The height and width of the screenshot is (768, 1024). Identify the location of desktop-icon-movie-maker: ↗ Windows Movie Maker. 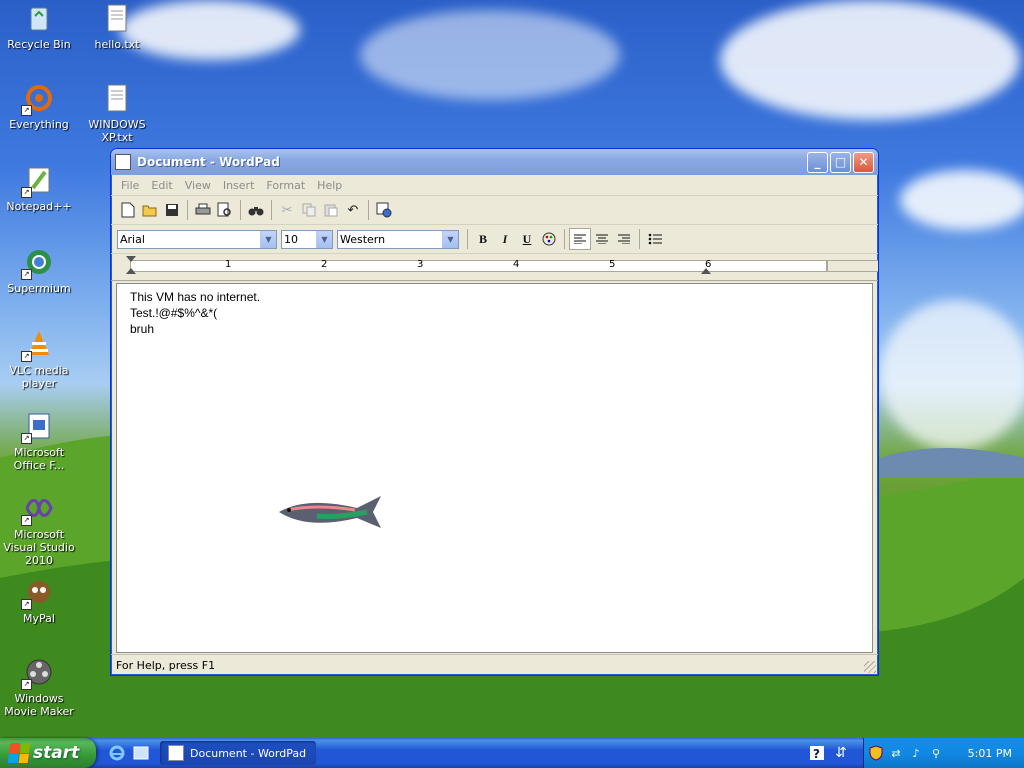
(39, 687).